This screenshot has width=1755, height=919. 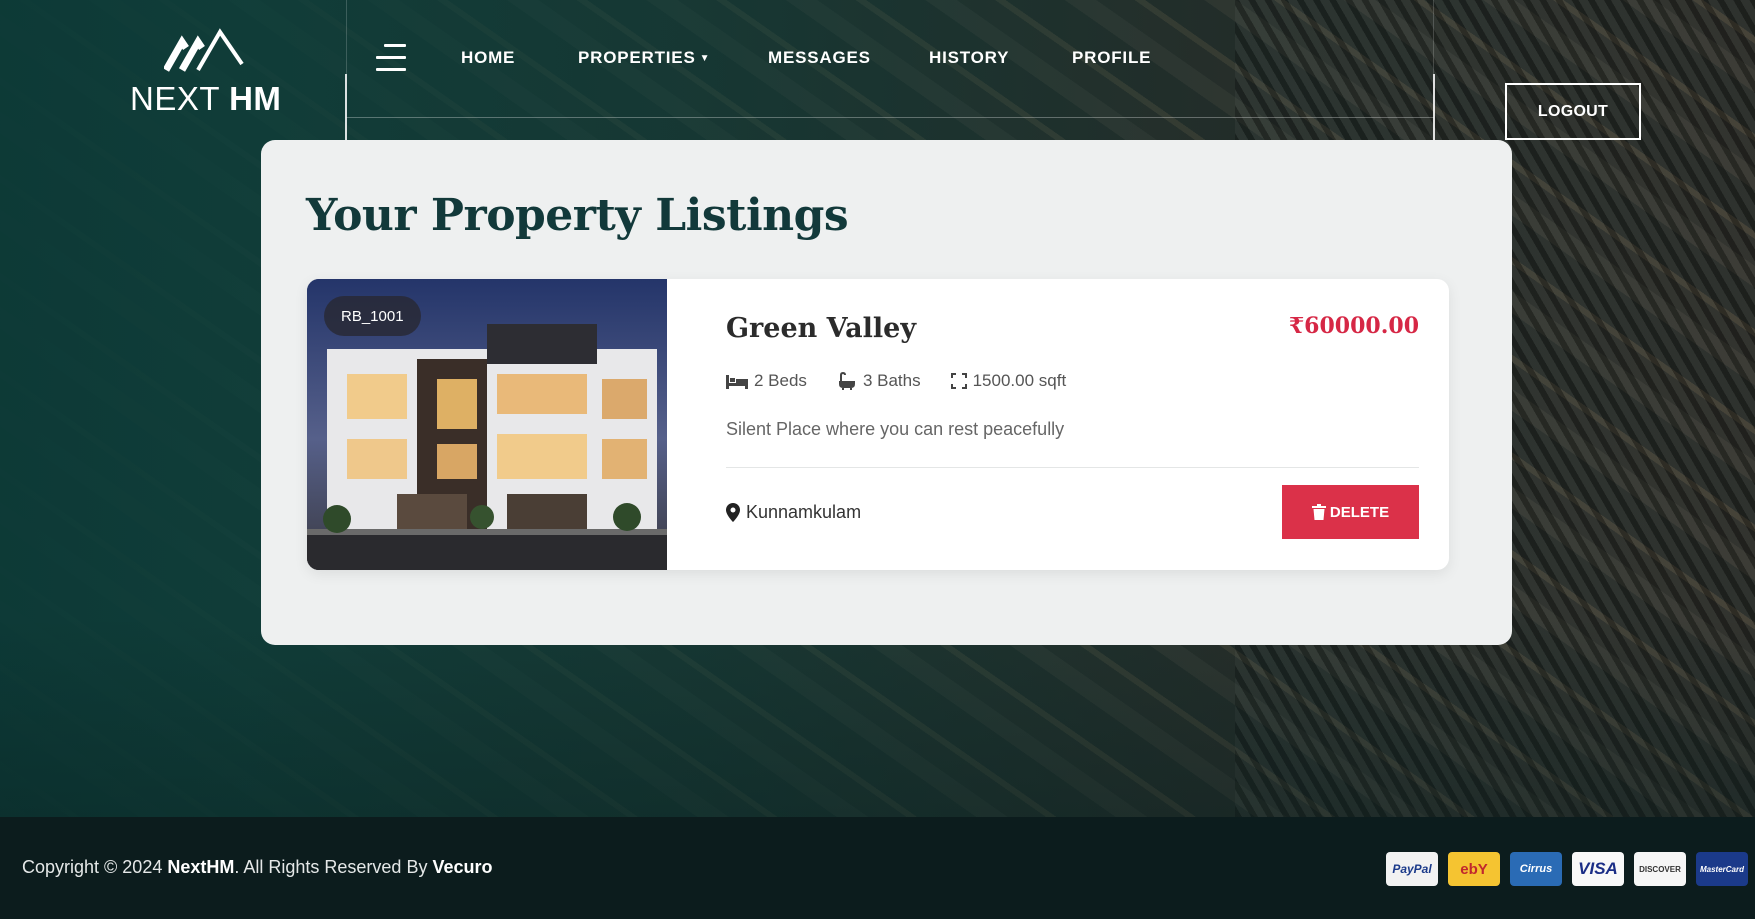 I want to click on page-title: Your Property Listings, so click(x=577, y=215).